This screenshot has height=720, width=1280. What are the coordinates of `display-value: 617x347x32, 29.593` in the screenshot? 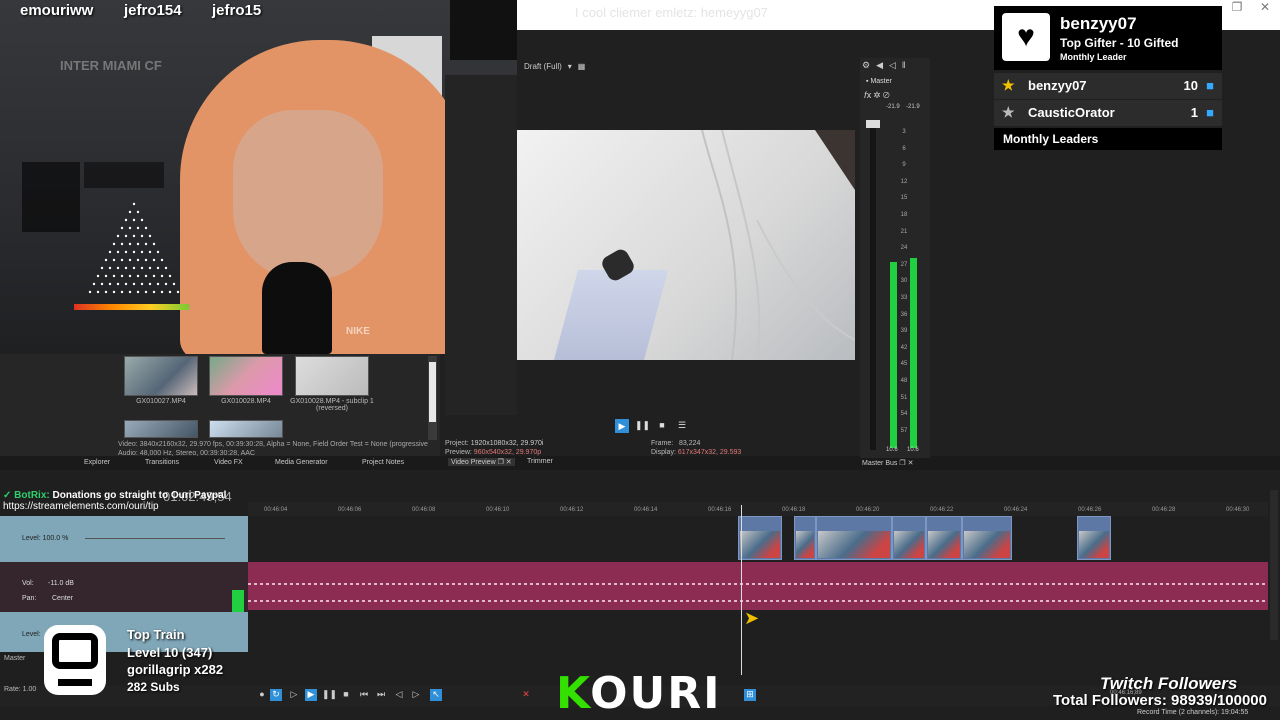 It's located at (709, 452).